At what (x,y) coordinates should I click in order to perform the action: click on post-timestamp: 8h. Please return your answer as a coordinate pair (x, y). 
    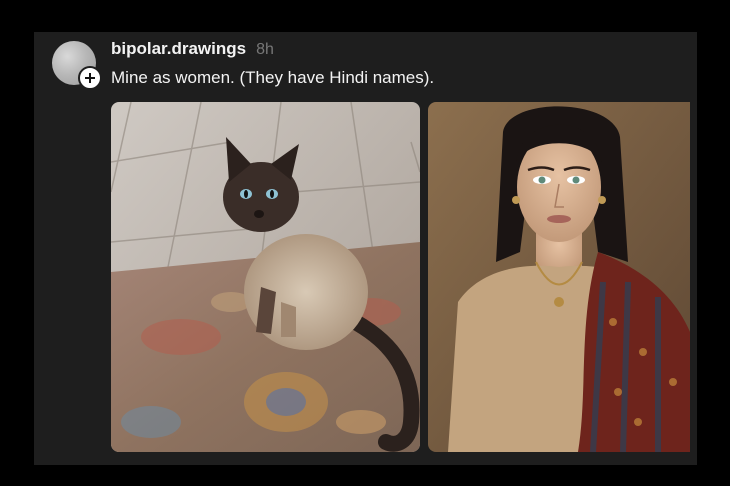
    Looking at the image, I should click on (265, 50).